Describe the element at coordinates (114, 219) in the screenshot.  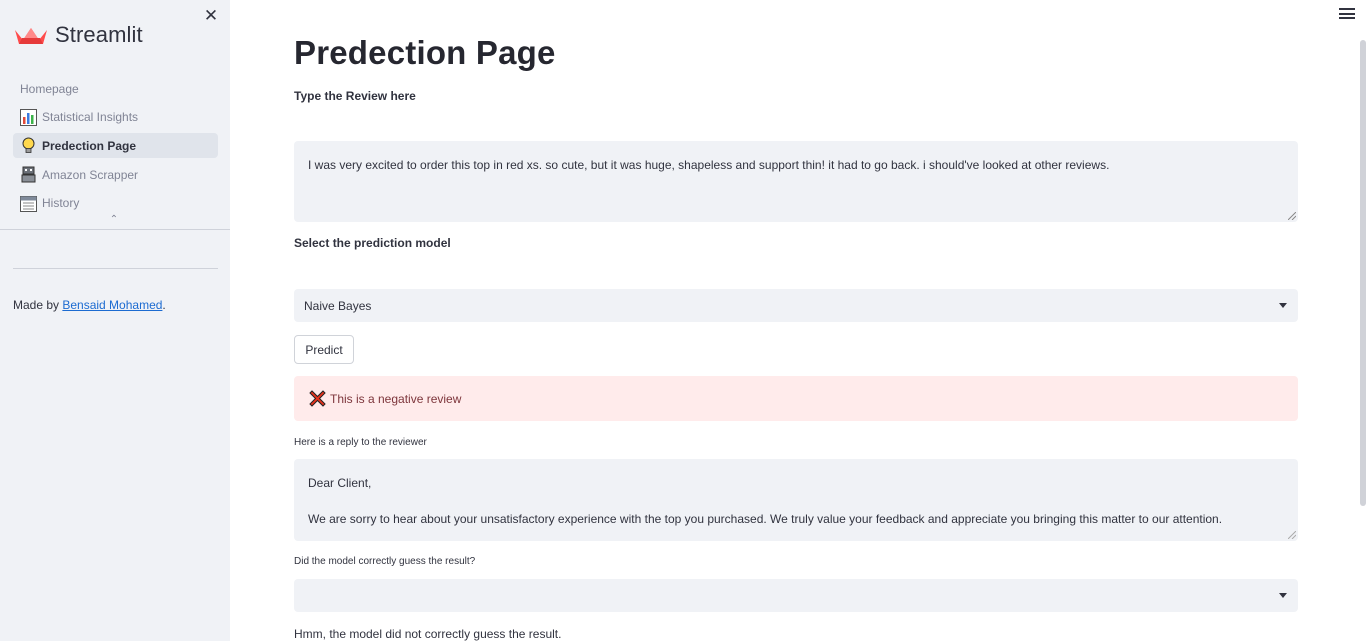
I see `chevron-up-icon: ⌃` at that location.